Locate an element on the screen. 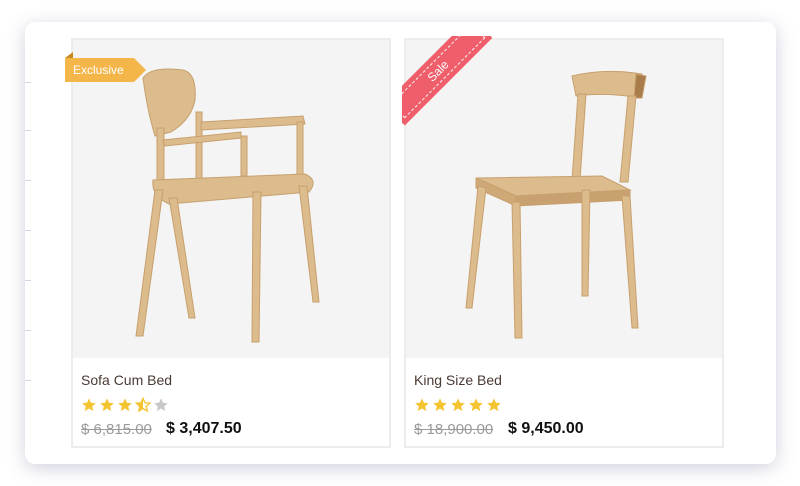 This screenshot has height=486, width=800. sale-price: $ 3,407.50 is located at coordinates (204, 428).